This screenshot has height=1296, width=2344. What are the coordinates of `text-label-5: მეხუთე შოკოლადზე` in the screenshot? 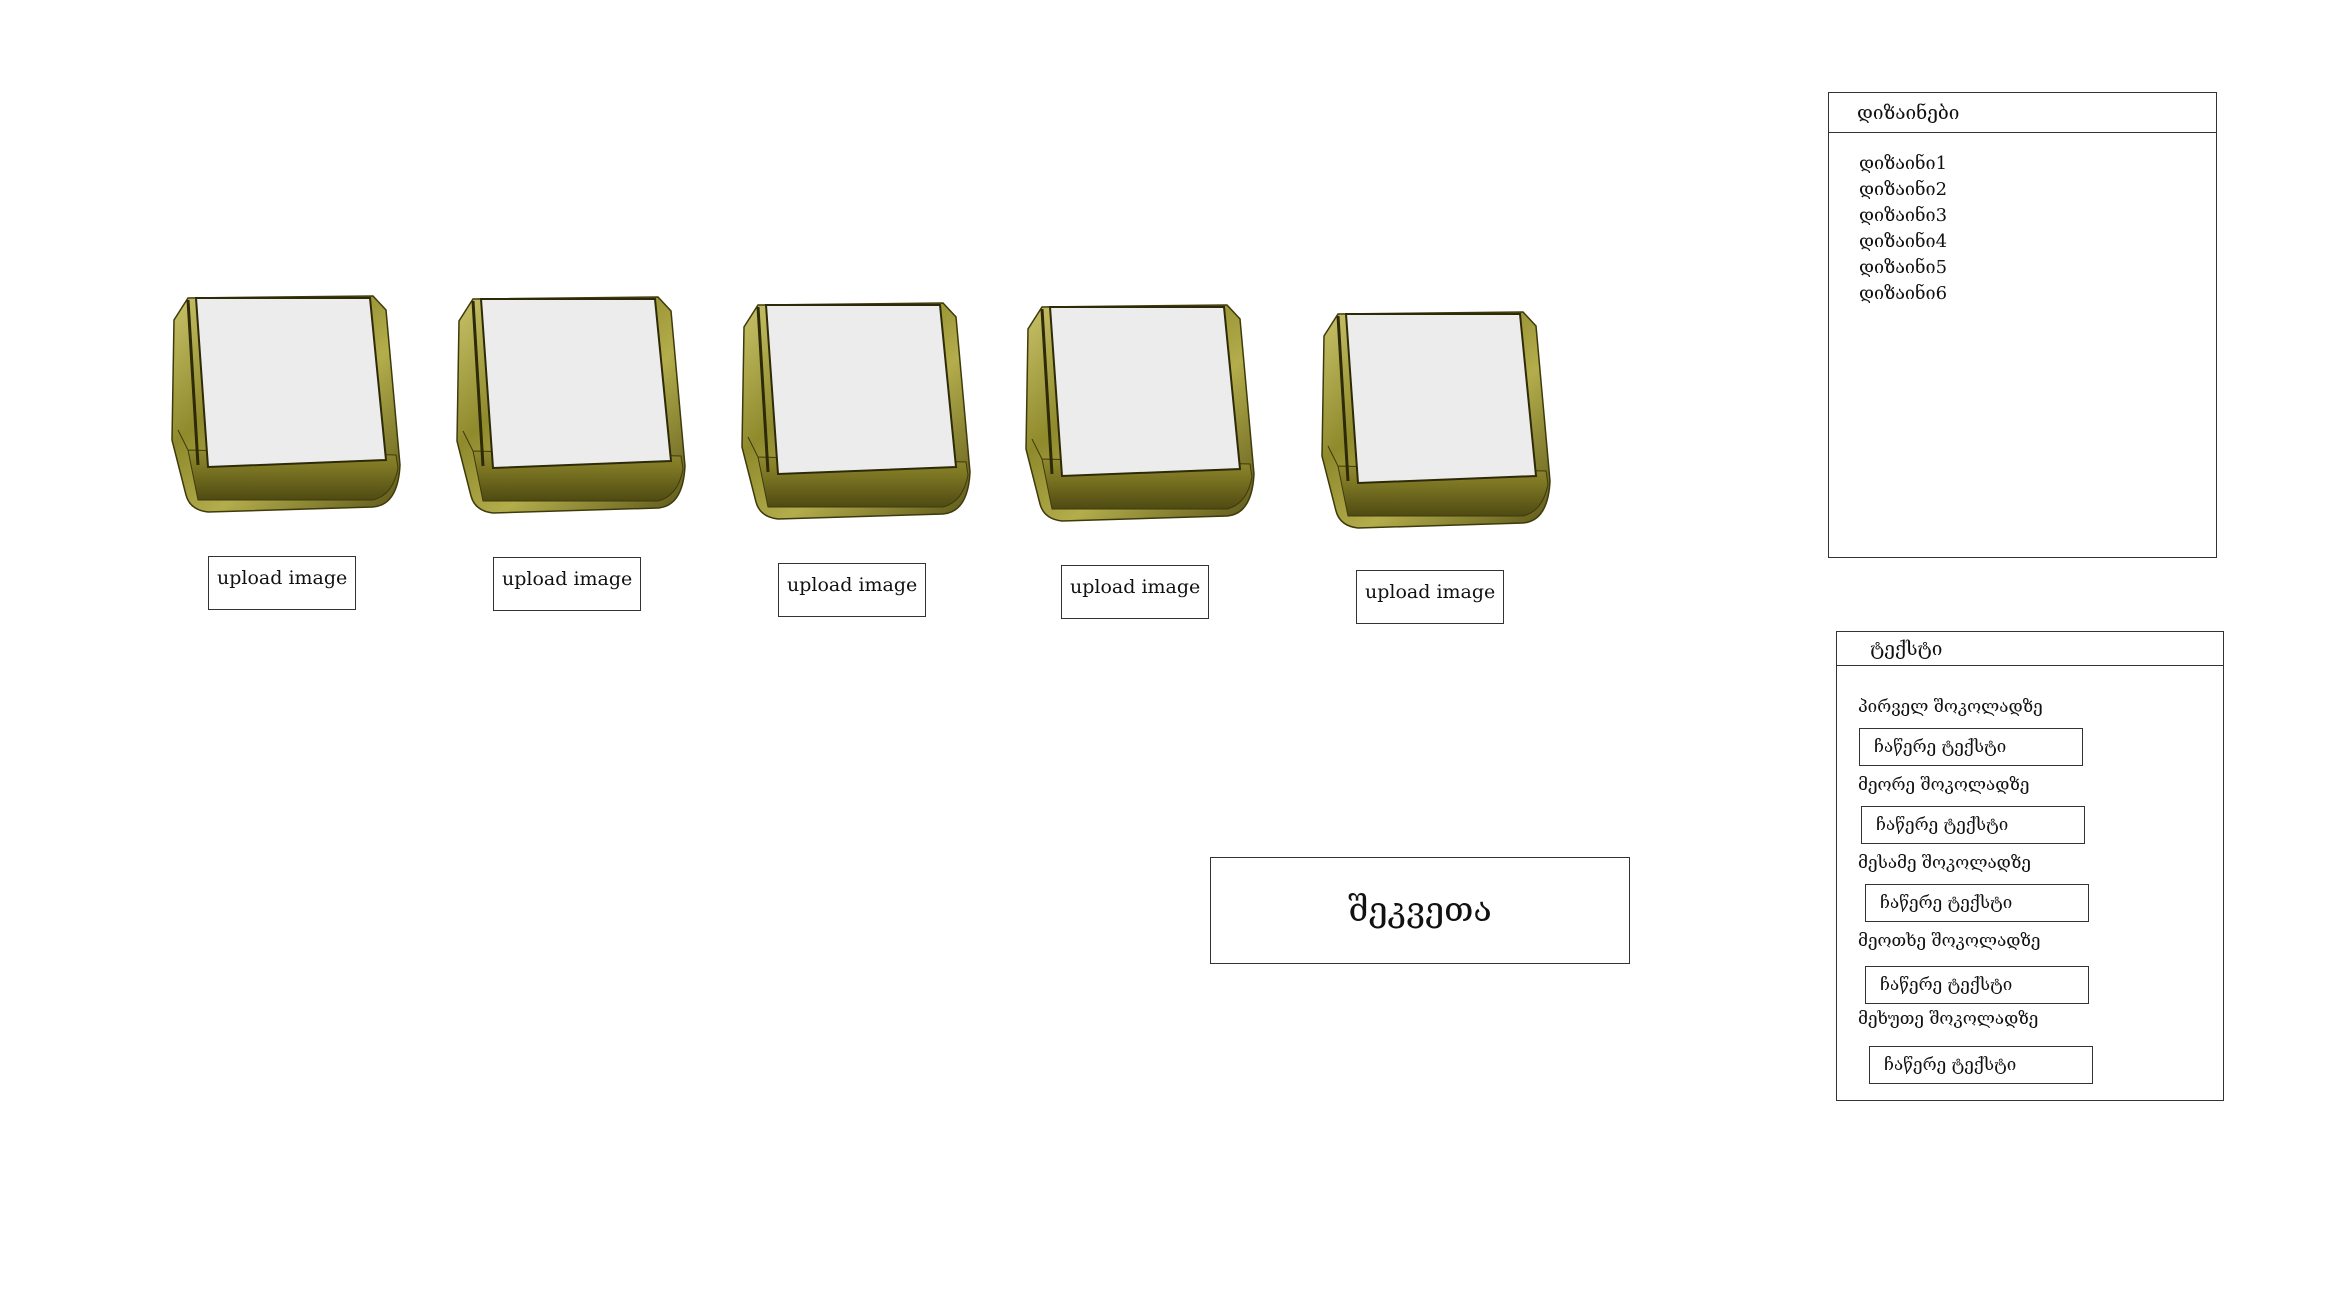 It's located at (1948, 1019).